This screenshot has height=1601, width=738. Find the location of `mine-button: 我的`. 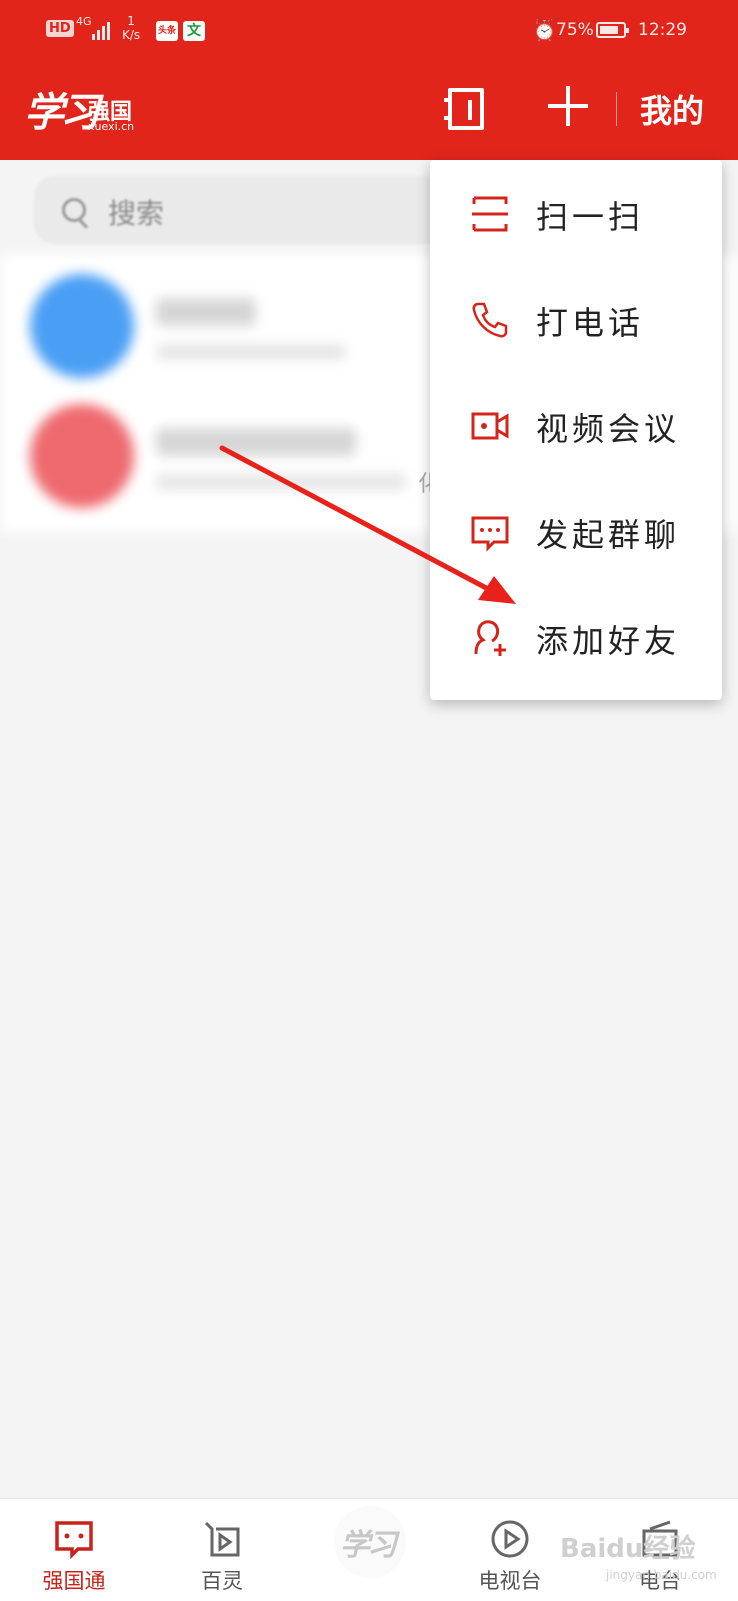

mine-button: 我的 is located at coordinates (672, 109).